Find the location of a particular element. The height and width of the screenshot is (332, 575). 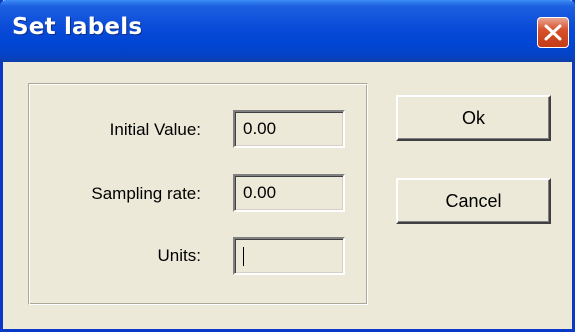

units-label: Units: is located at coordinates (179, 255).